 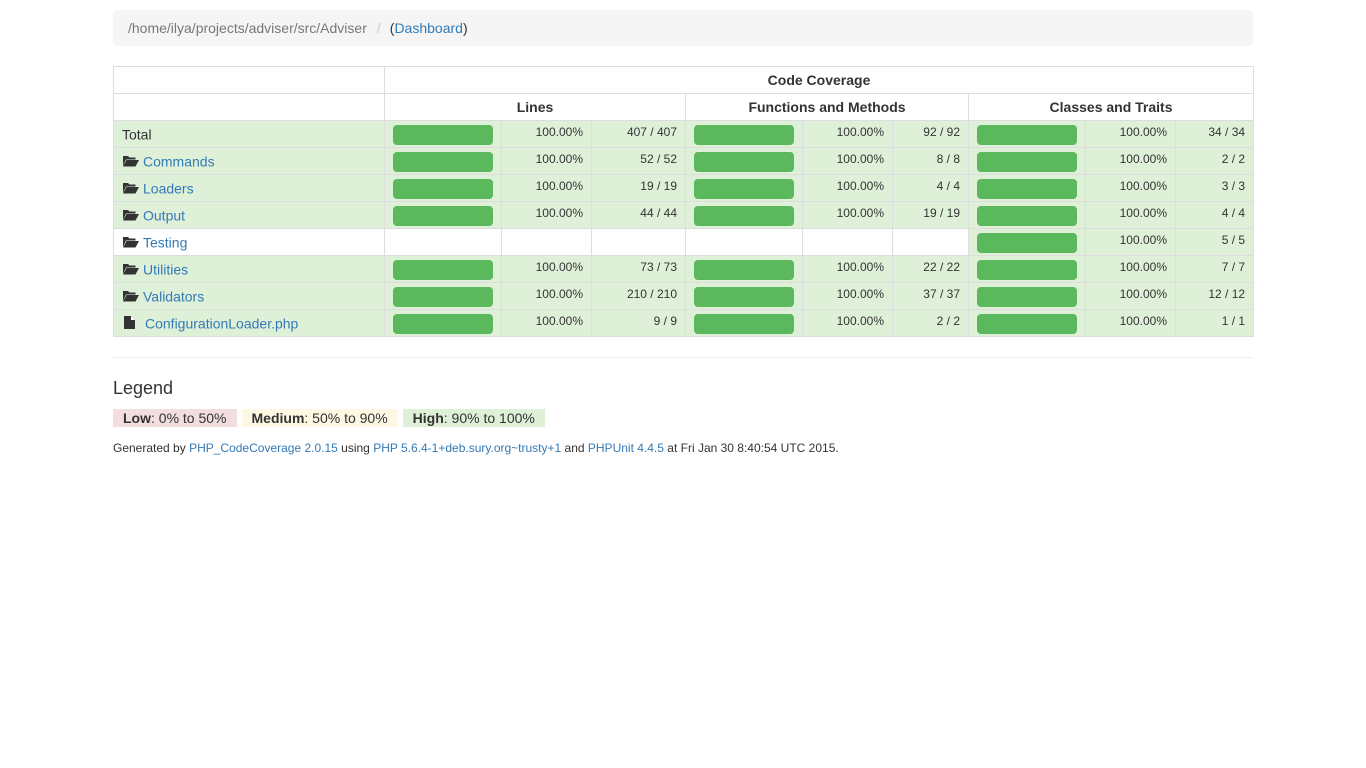 I want to click on legend-title: Legend, so click(x=143, y=388).